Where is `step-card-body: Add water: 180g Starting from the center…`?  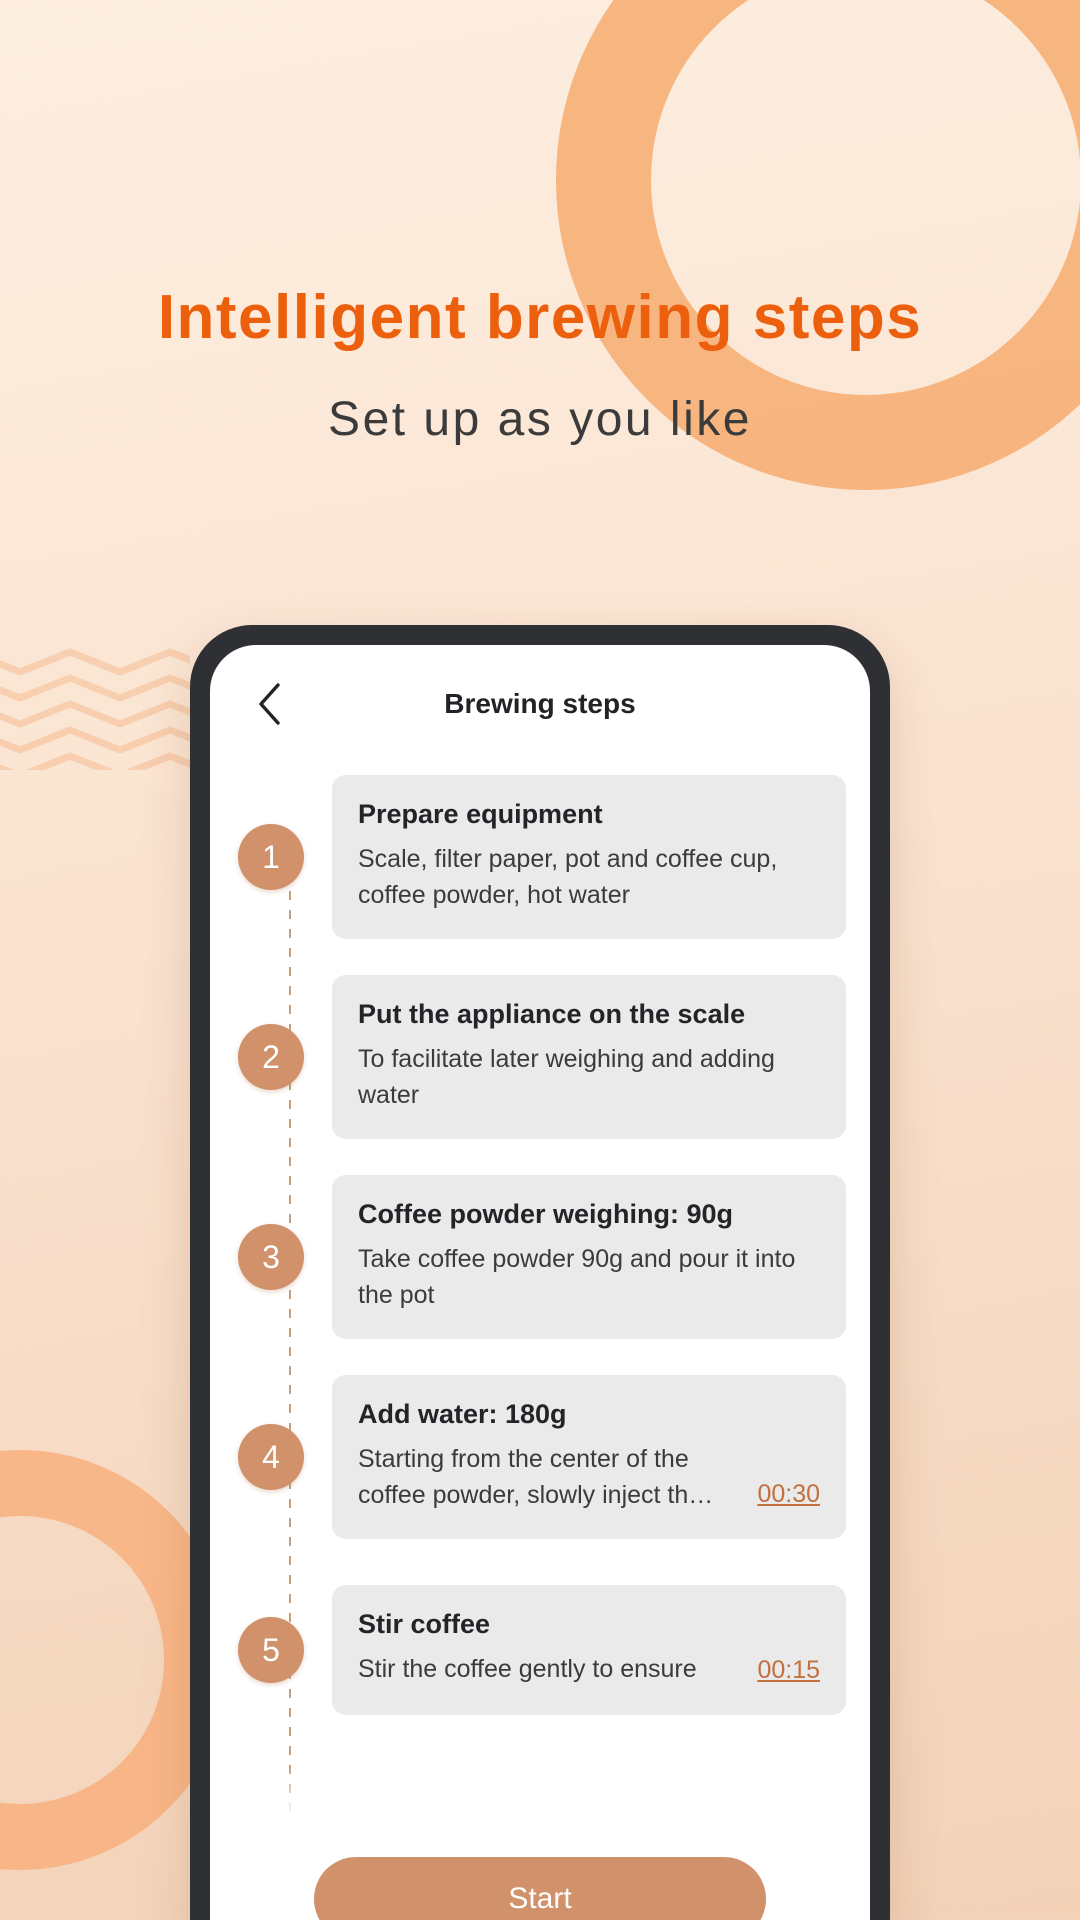 step-card-body: Add water: 180g Starting from the center… is located at coordinates (550, 1456).